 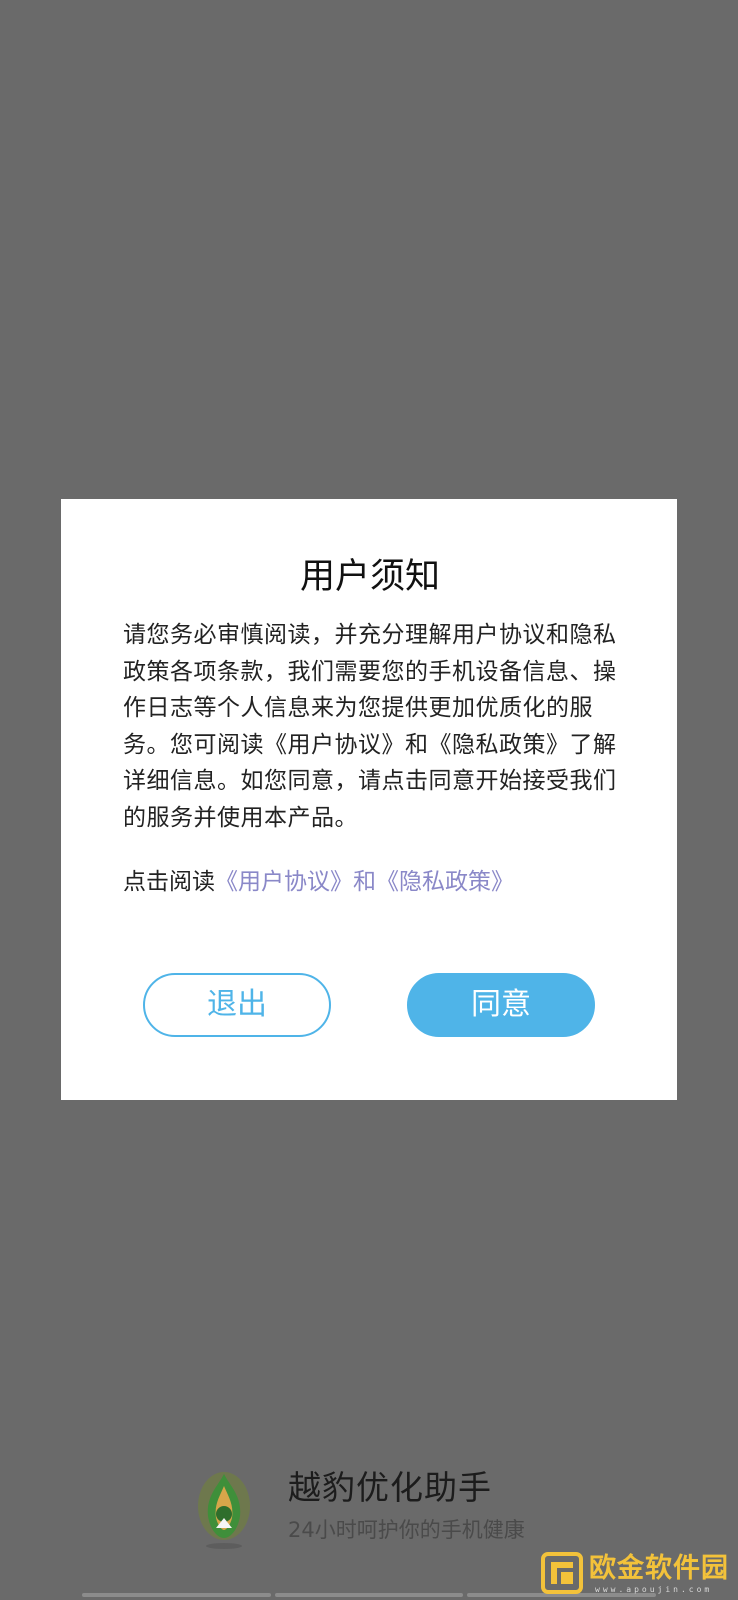 I want to click on user-agreement-link: 《用户协议》, so click(x=284, y=882).